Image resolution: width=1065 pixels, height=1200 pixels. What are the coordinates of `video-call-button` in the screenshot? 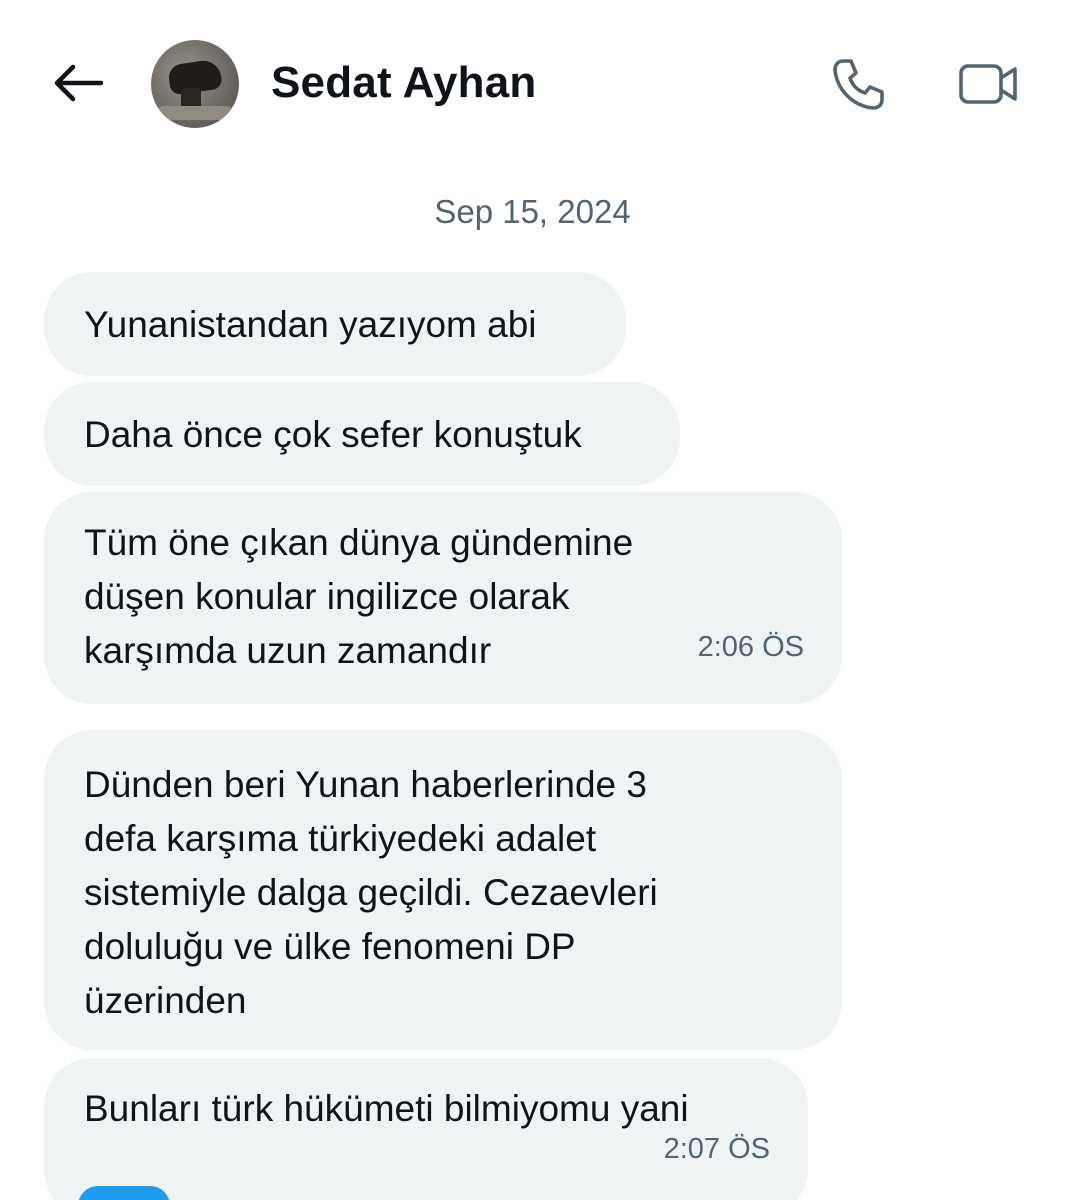 It's located at (989, 84).